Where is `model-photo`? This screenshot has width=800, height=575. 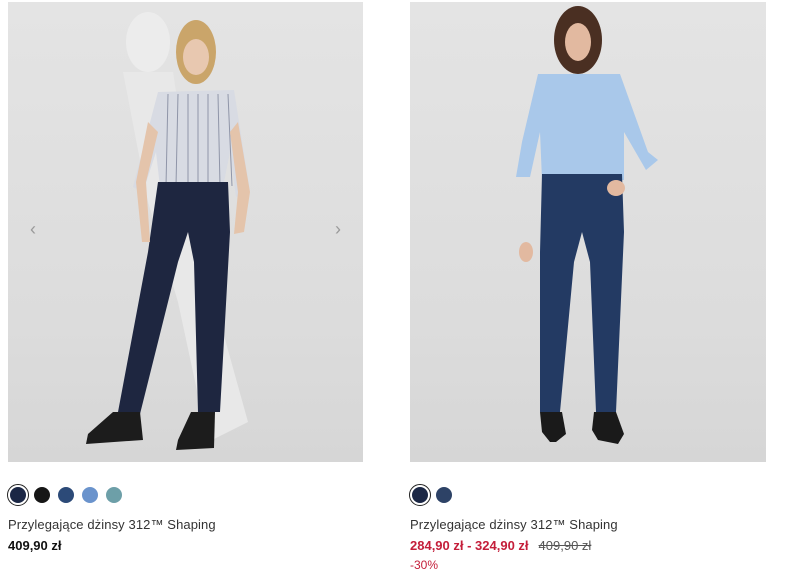 model-photo is located at coordinates (587, 225).